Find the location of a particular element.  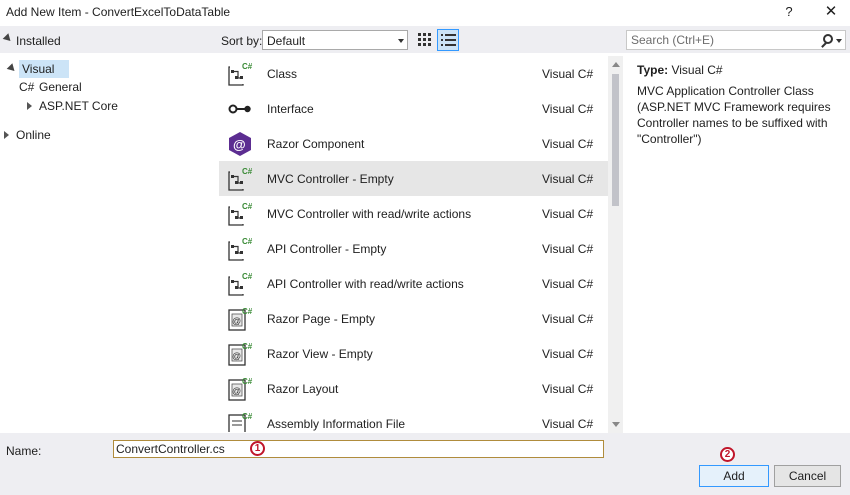

template-name: Assembly Information File is located at coordinates (336, 424).